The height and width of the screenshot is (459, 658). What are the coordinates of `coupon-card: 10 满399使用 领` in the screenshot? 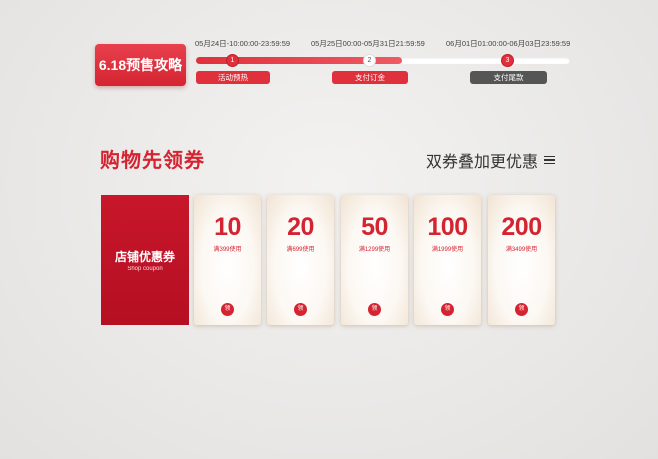 It's located at (227, 260).